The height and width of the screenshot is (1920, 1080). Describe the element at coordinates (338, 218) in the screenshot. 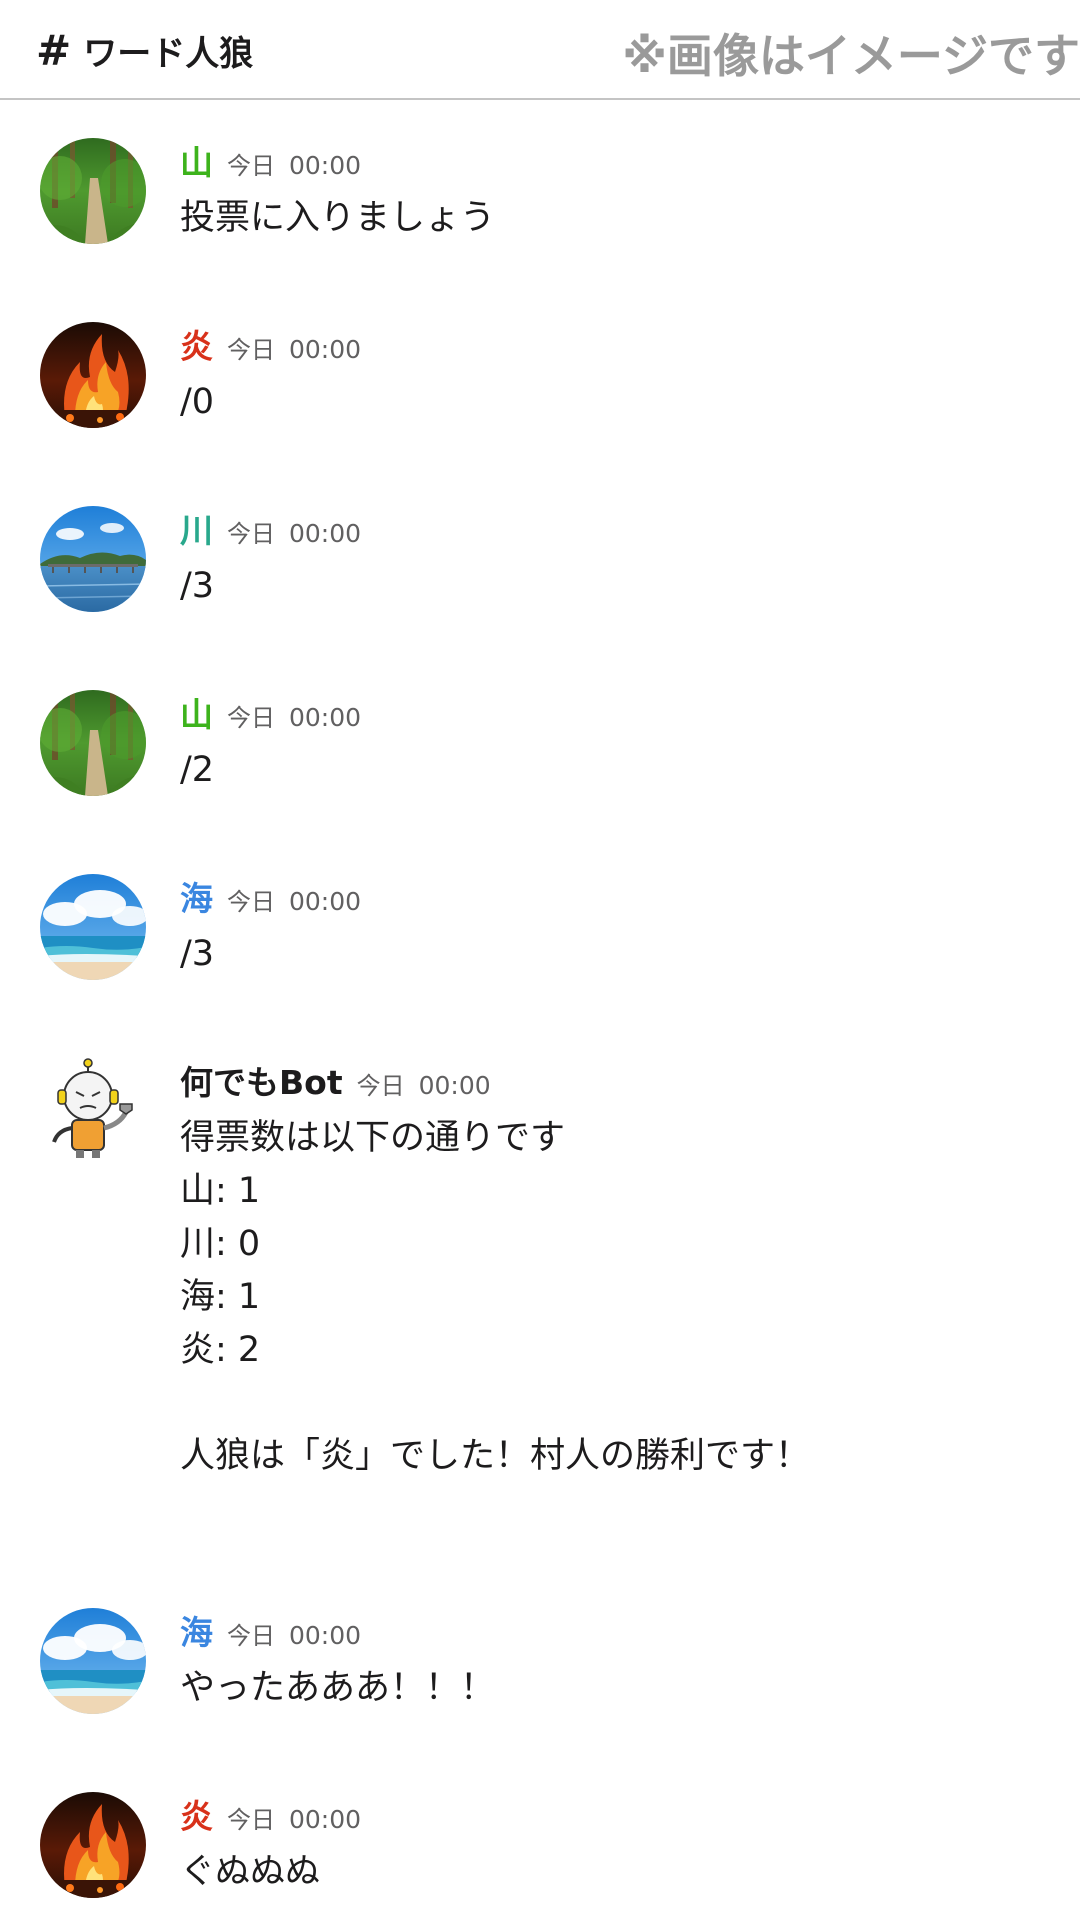

I see `message-text: 投票に入りましょう` at that location.